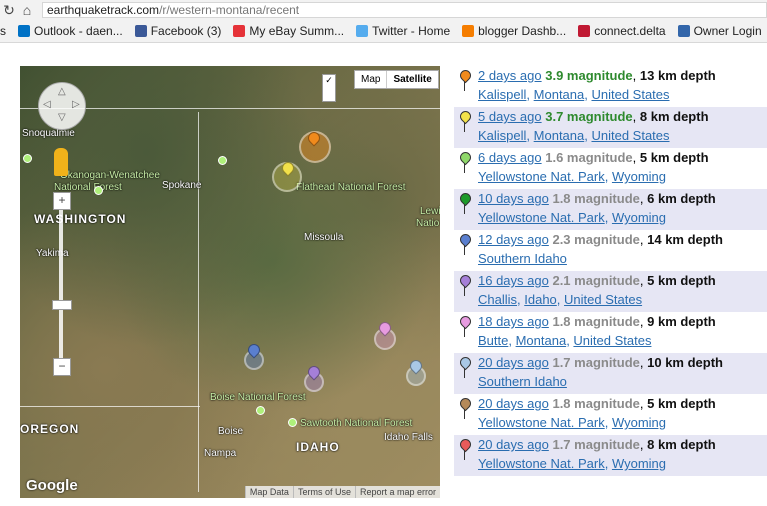  I want to click on map-label: Okanogan-Wenatchee, so click(110, 175).